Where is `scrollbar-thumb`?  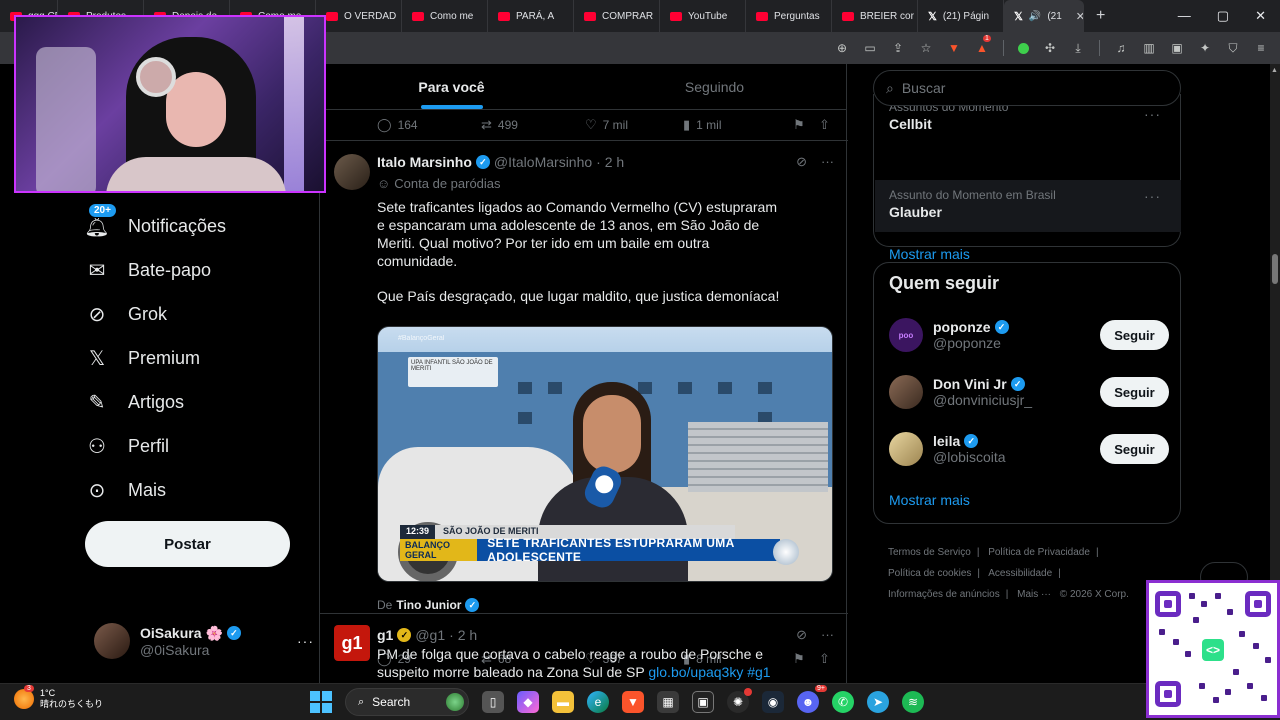 scrollbar-thumb is located at coordinates (1275, 269).